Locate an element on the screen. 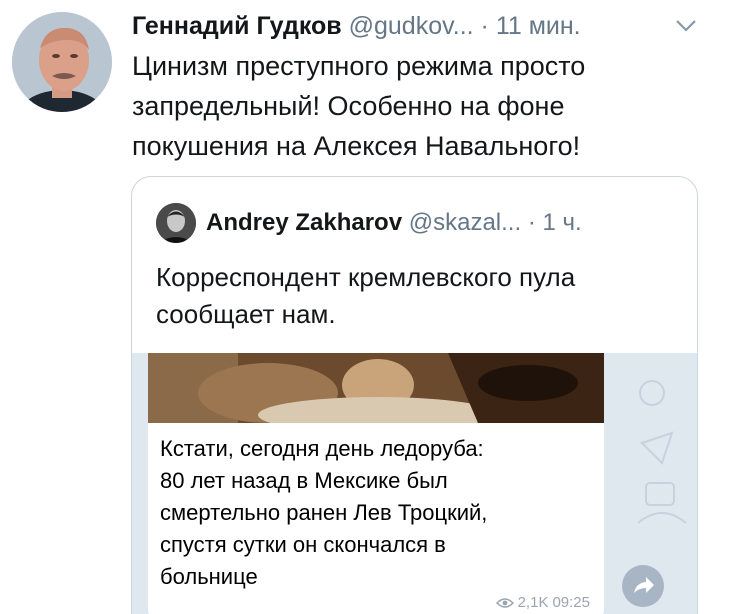 This screenshot has width=729, height=614. photo-graphic is located at coordinates (376, 388).